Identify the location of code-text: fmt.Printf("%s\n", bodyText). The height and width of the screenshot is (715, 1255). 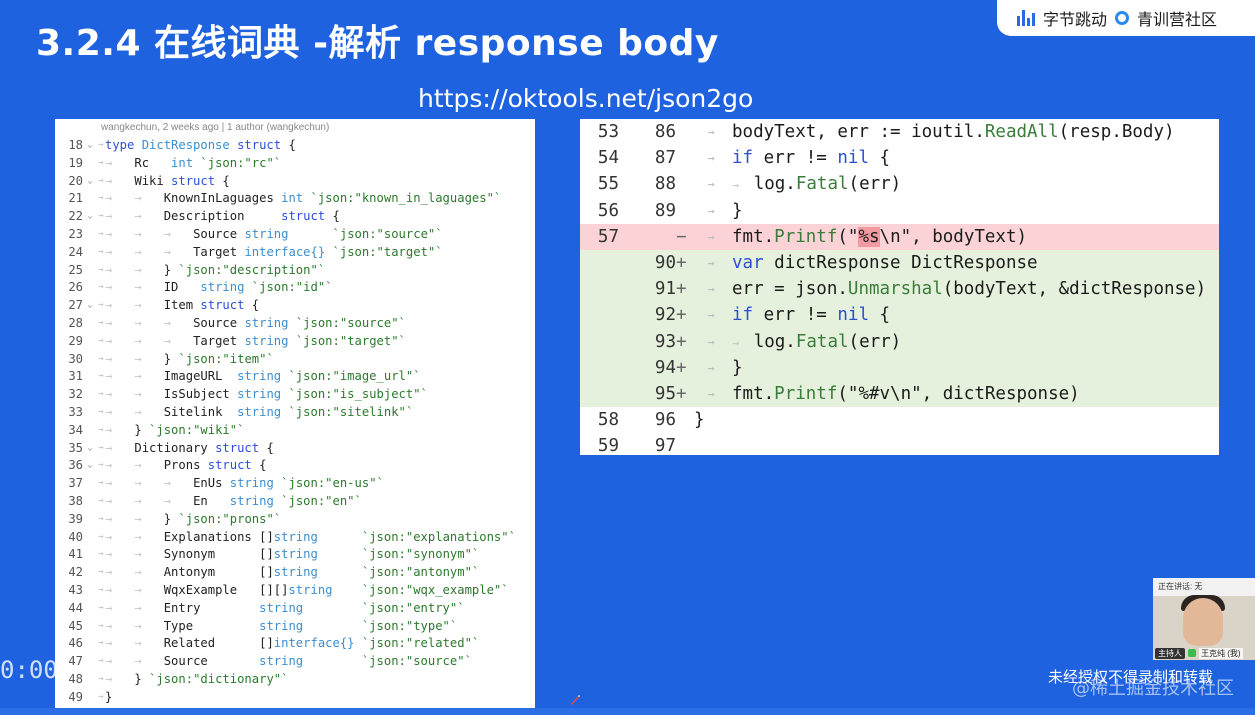
(975, 237).